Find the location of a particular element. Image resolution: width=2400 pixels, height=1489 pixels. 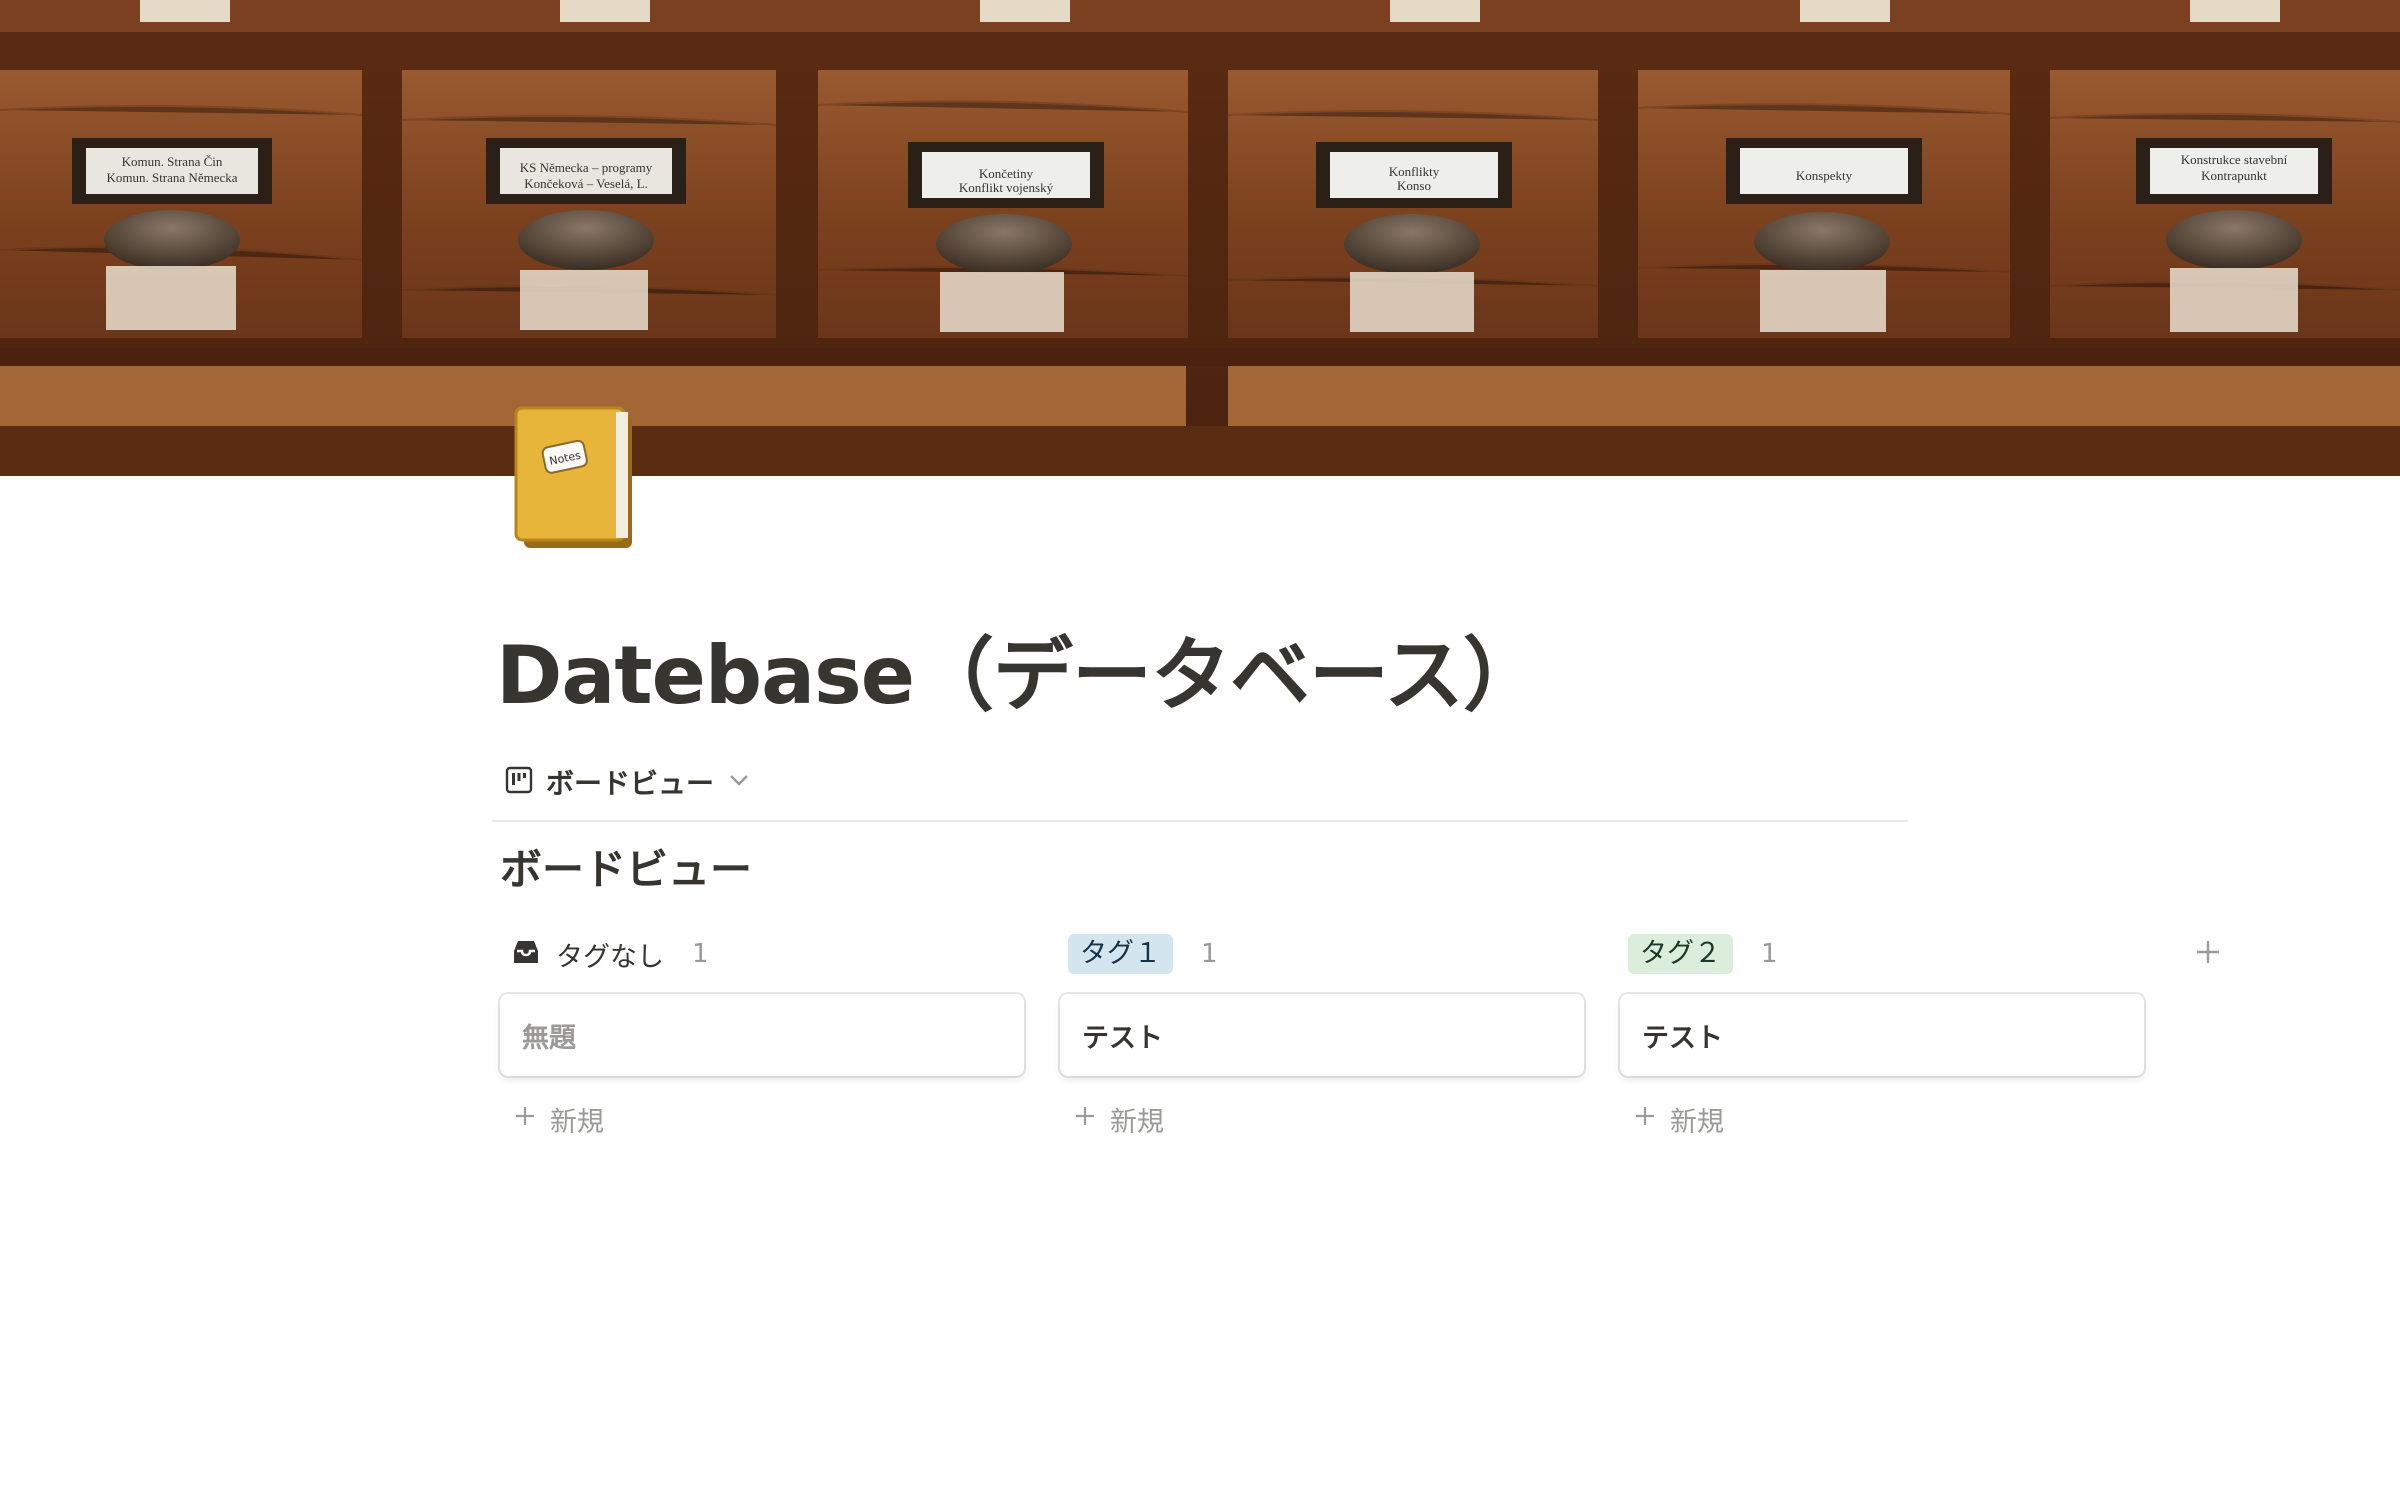

card-title: 無題 is located at coordinates (549, 1038).